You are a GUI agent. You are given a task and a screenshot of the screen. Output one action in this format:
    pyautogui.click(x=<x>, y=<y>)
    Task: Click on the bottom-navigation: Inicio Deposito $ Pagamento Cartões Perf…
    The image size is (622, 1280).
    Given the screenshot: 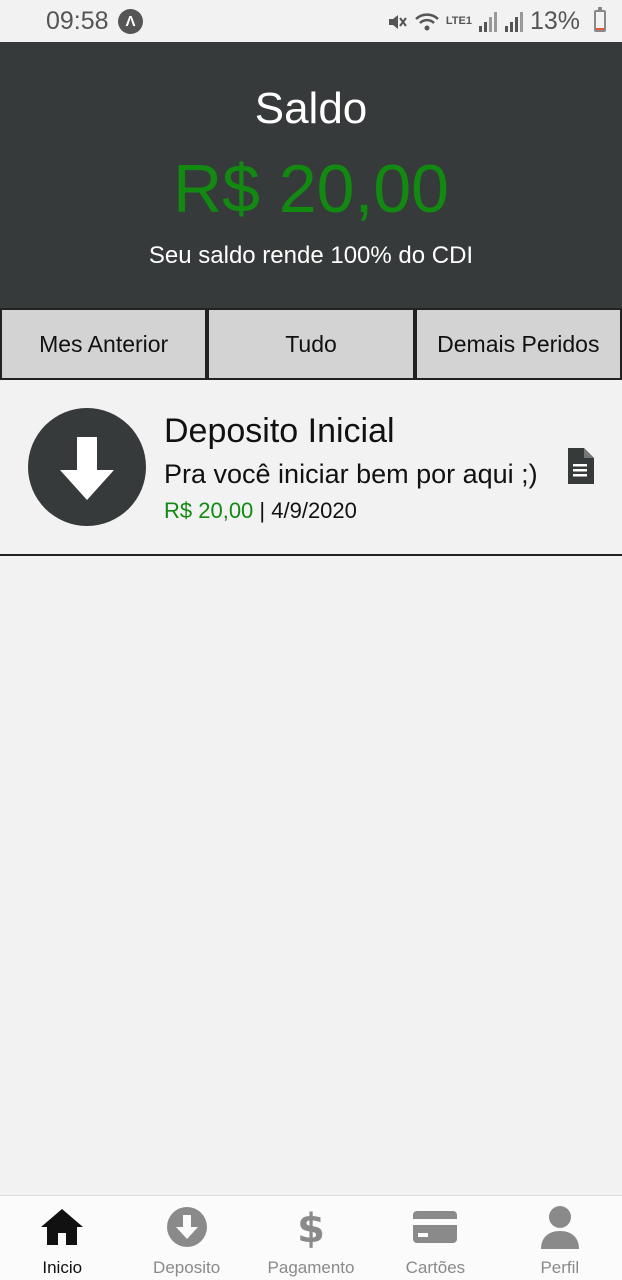 What is the action you would take?
    pyautogui.click(x=311, y=1237)
    